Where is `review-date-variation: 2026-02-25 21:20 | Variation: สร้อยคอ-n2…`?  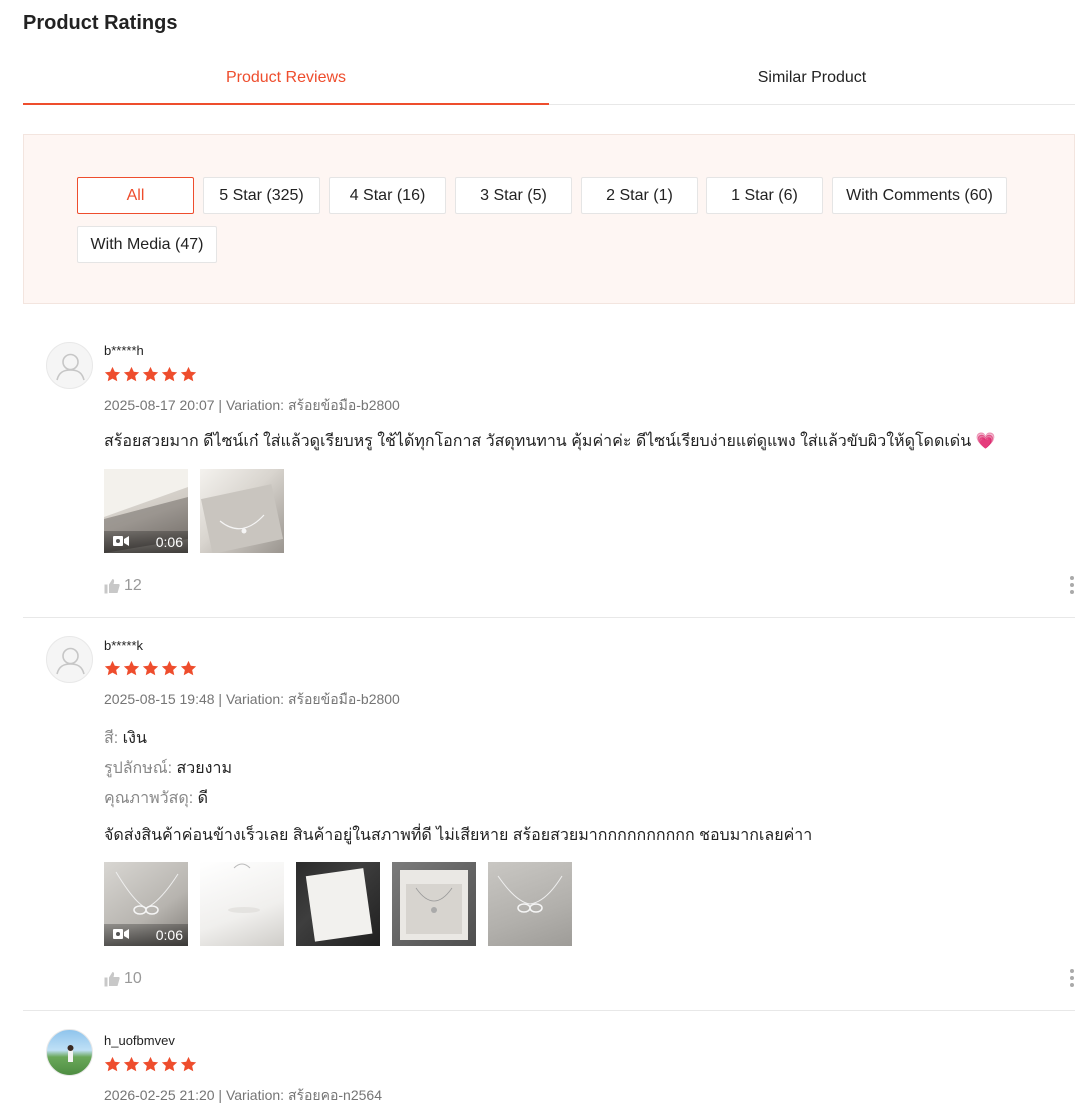 review-date-variation: 2026-02-25 21:20 | Variation: สร้อยคอ-n2… is located at coordinates (243, 1095).